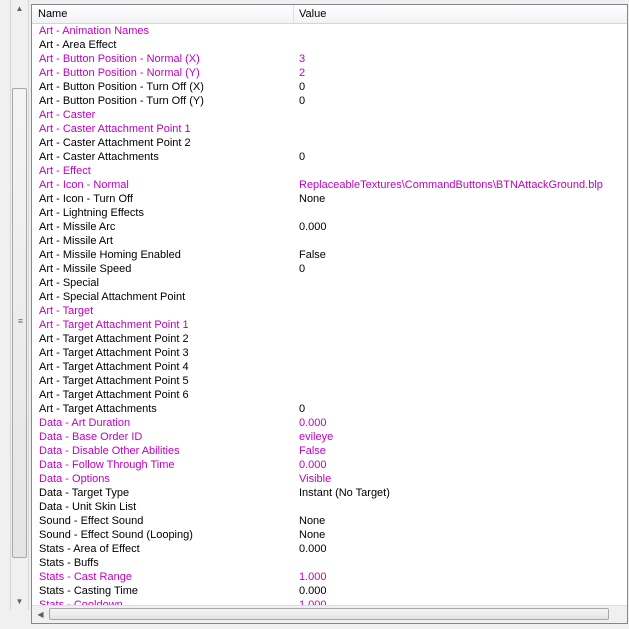 The image size is (629, 629). I want to click on property-name: Stats - Cast Range, so click(85, 577).